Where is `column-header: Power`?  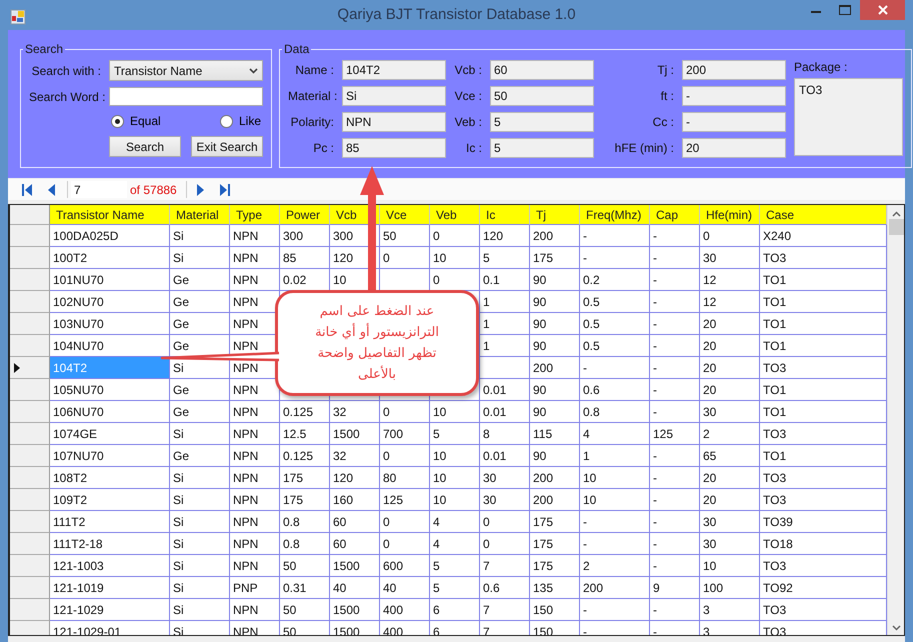 column-header: Power is located at coordinates (305, 215).